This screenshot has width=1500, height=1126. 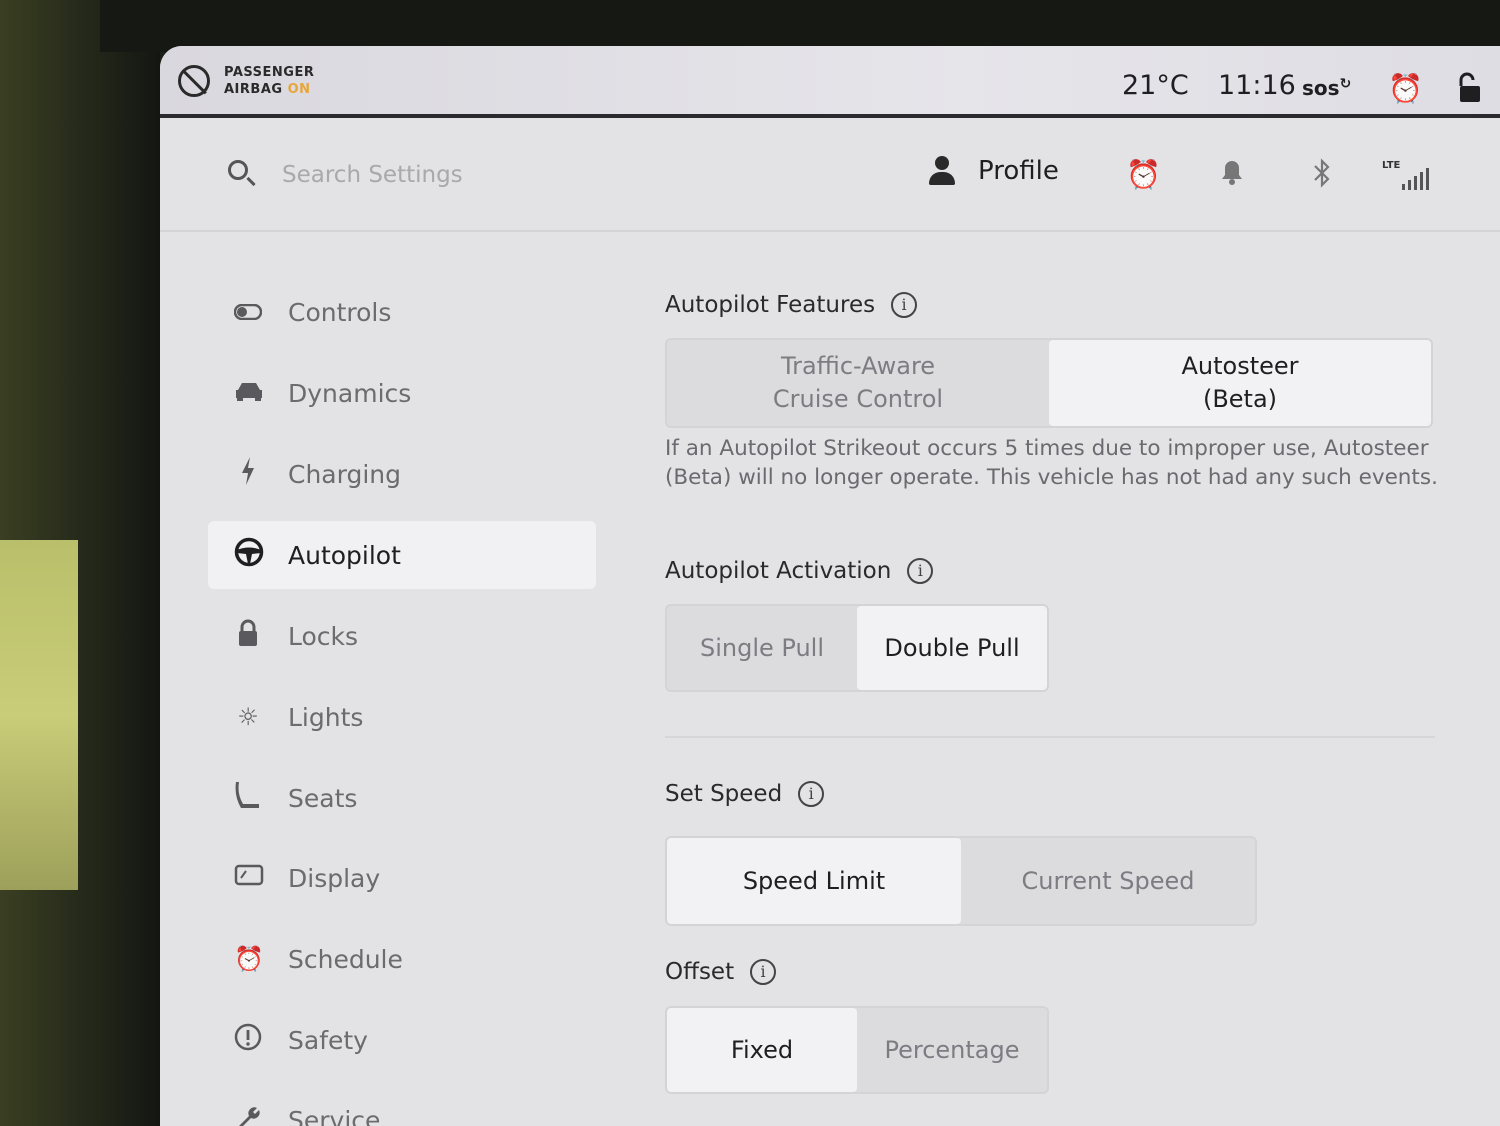 What do you see at coordinates (1018, 171) in the screenshot?
I see `profile-label: Profile` at bounding box center [1018, 171].